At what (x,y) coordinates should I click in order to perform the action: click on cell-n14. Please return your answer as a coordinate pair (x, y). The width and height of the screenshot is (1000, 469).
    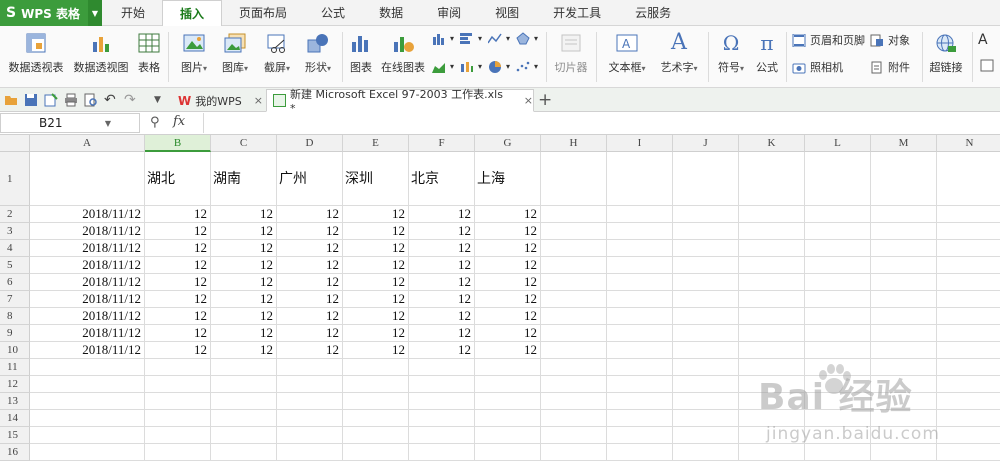
    Looking at the image, I should click on (968, 418).